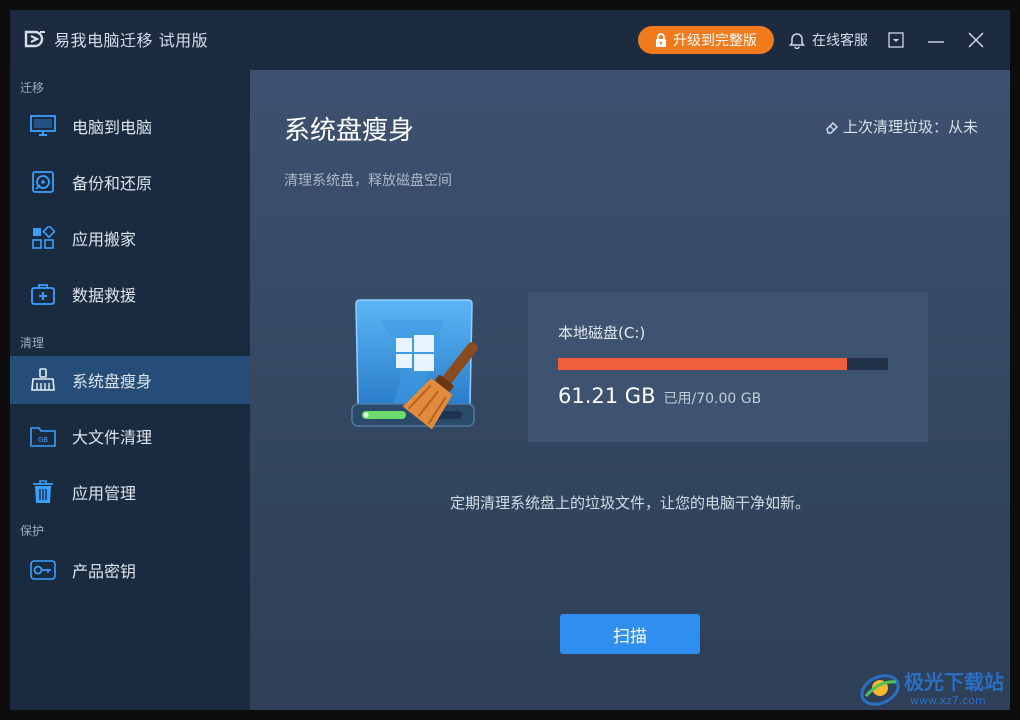 The width and height of the screenshot is (1020, 720). I want to click on key-icon, so click(43, 570).